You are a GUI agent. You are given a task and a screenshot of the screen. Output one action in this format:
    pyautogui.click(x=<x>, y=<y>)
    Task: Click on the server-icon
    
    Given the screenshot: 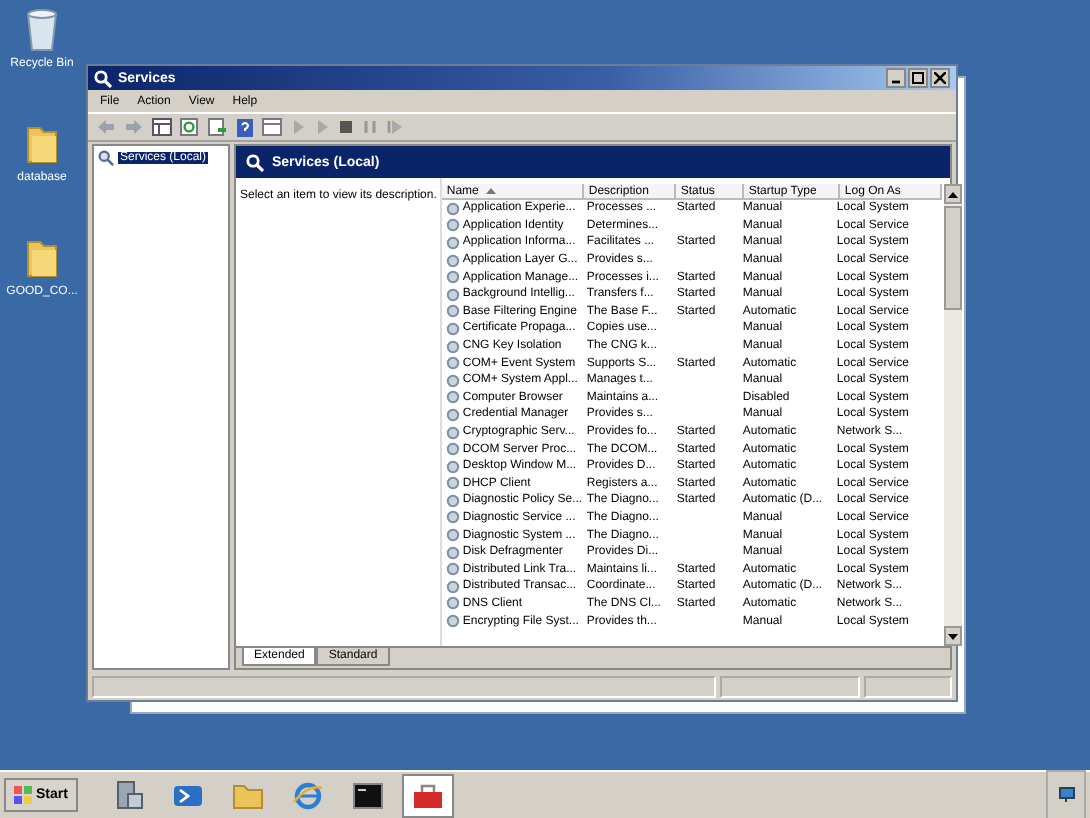 What is the action you would take?
    pyautogui.click(x=127, y=795)
    